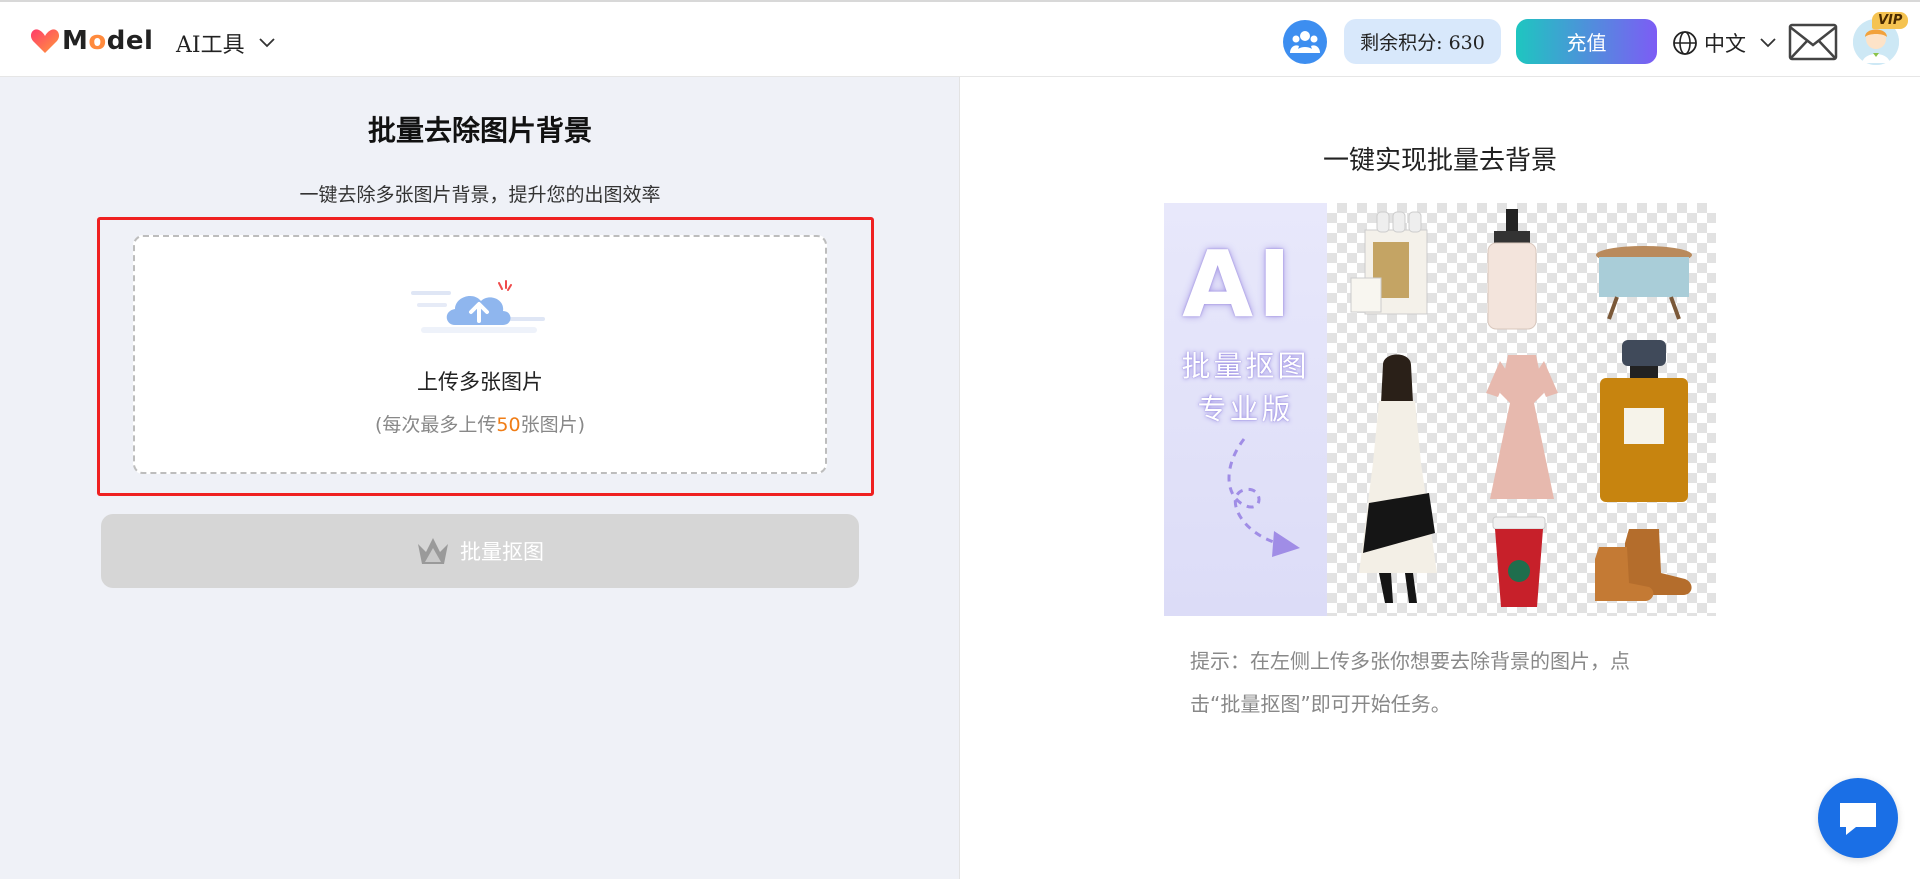 The width and height of the screenshot is (1920, 879). What do you see at coordinates (1263, 497) in the screenshot?
I see `dashed-arrow-icon` at bounding box center [1263, 497].